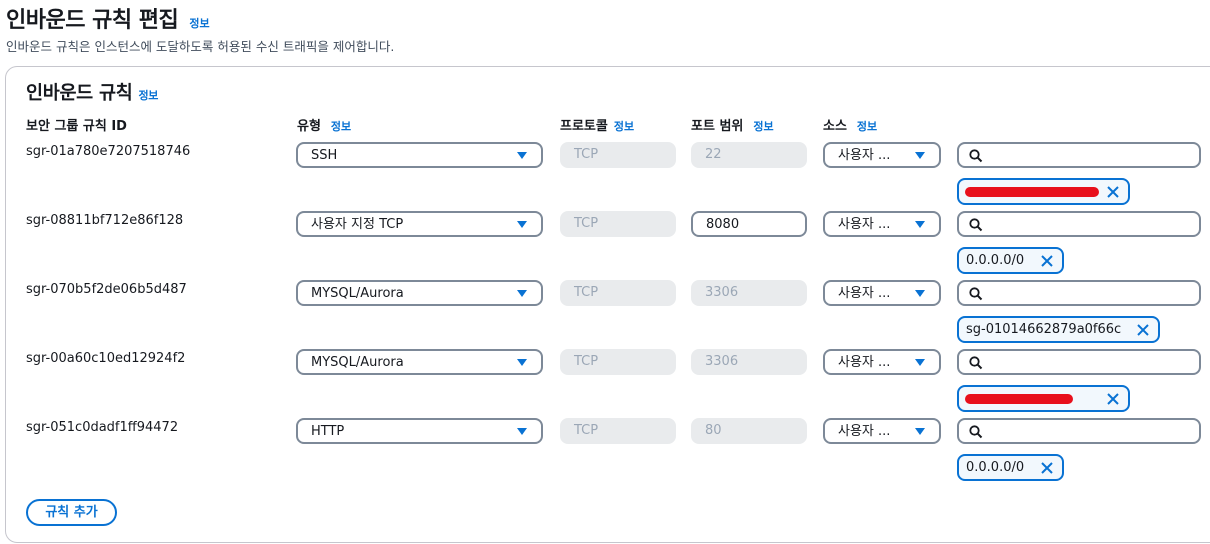 This screenshot has width=1210, height=544. Describe the element at coordinates (71, 512) in the screenshot. I see `add-rule-button: 규칙 추가` at that location.